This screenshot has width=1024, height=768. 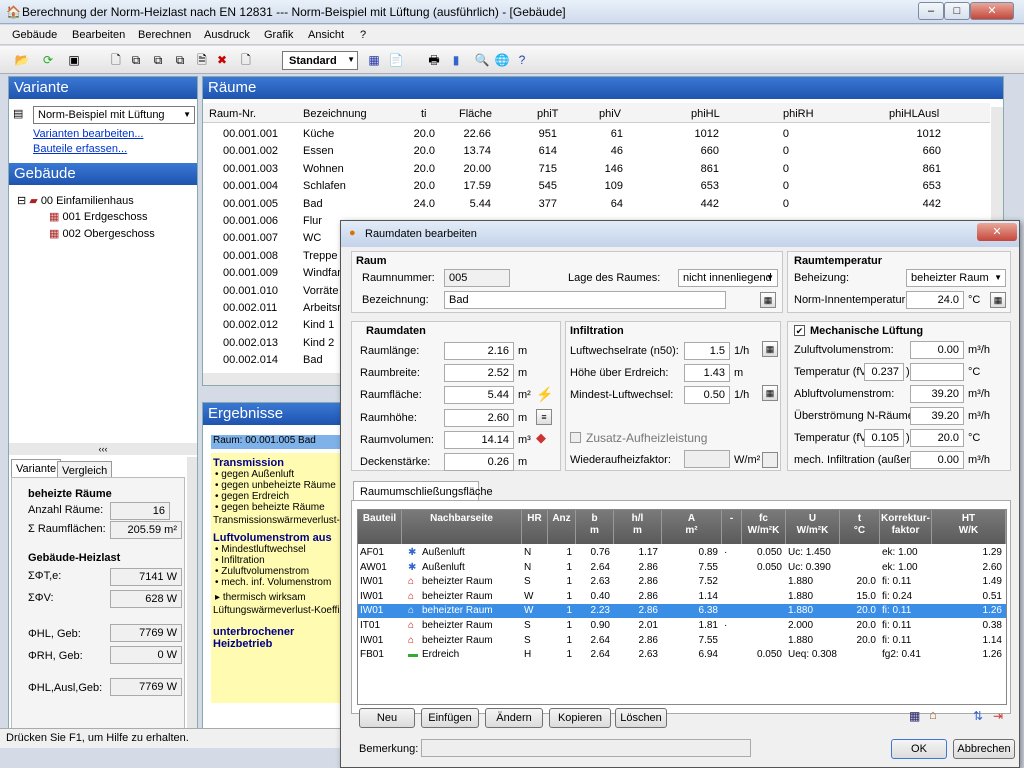 What do you see at coordinates (937, 460) in the screenshot?
I see `mech-field: 0.00` at bounding box center [937, 460].